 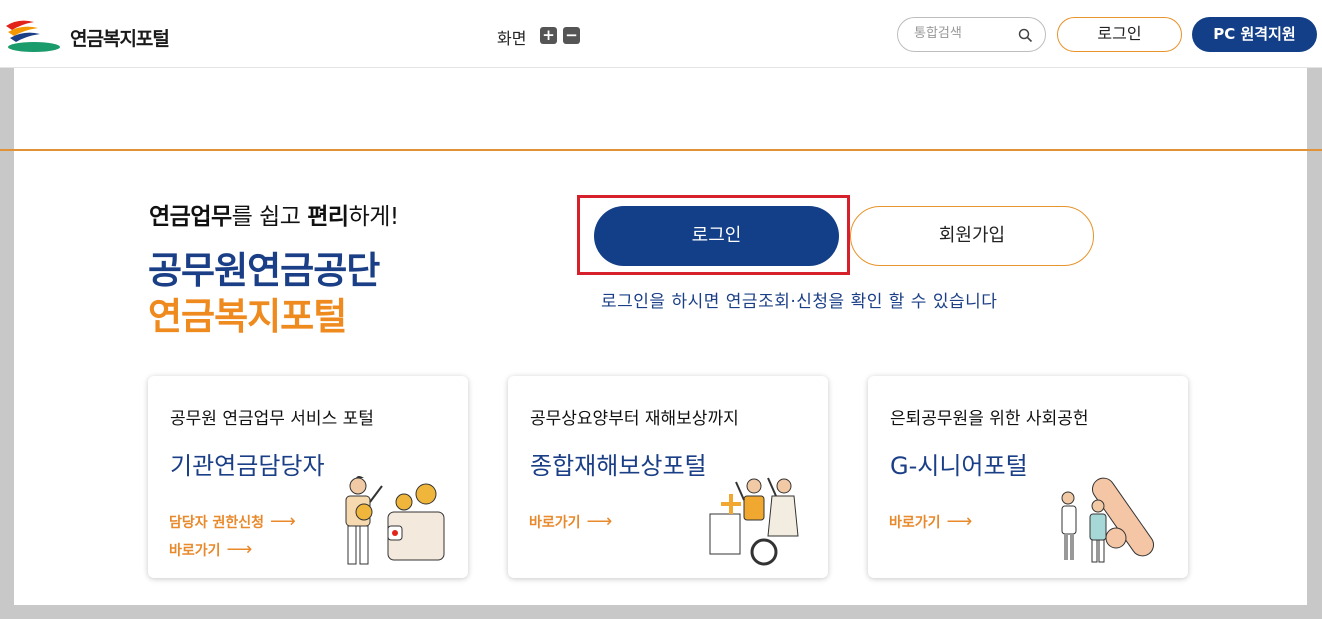 What do you see at coordinates (395, 520) in the screenshot?
I see `person-wallet-icon` at bounding box center [395, 520].